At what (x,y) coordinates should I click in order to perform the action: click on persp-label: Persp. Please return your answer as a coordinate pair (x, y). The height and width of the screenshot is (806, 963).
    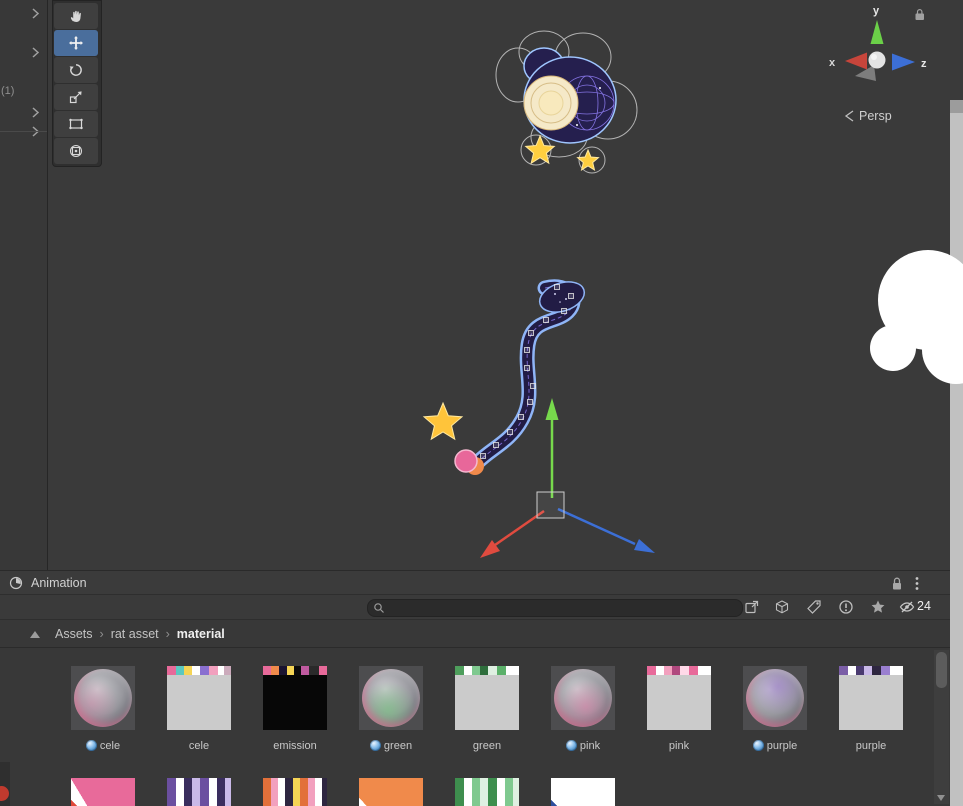
    Looking at the image, I should click on (875, 116).